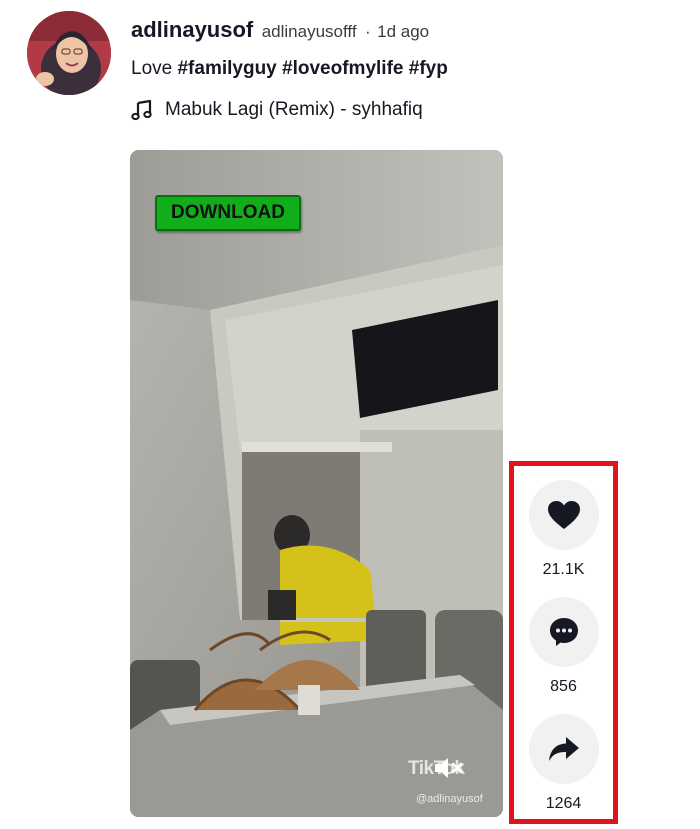  I want to click on like-button, so click(563, 515).